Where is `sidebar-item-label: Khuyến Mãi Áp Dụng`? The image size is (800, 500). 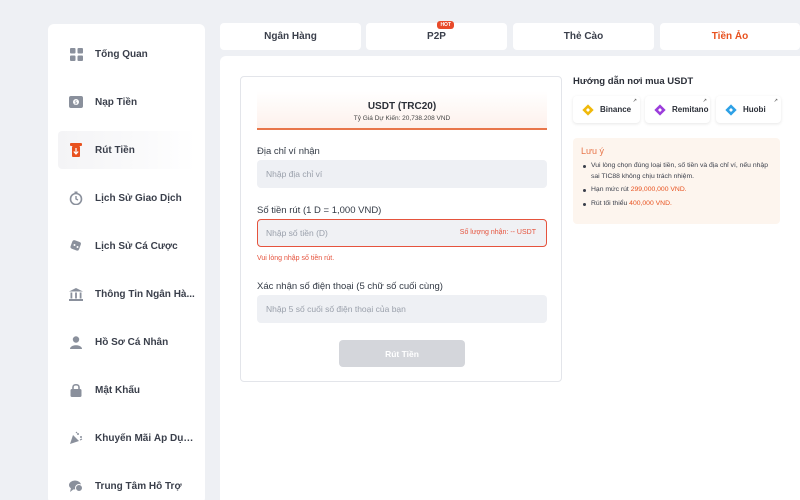 sidebar-item-label: Khuyến Mãi Áp Dụng is located at coordinates (145, 438).